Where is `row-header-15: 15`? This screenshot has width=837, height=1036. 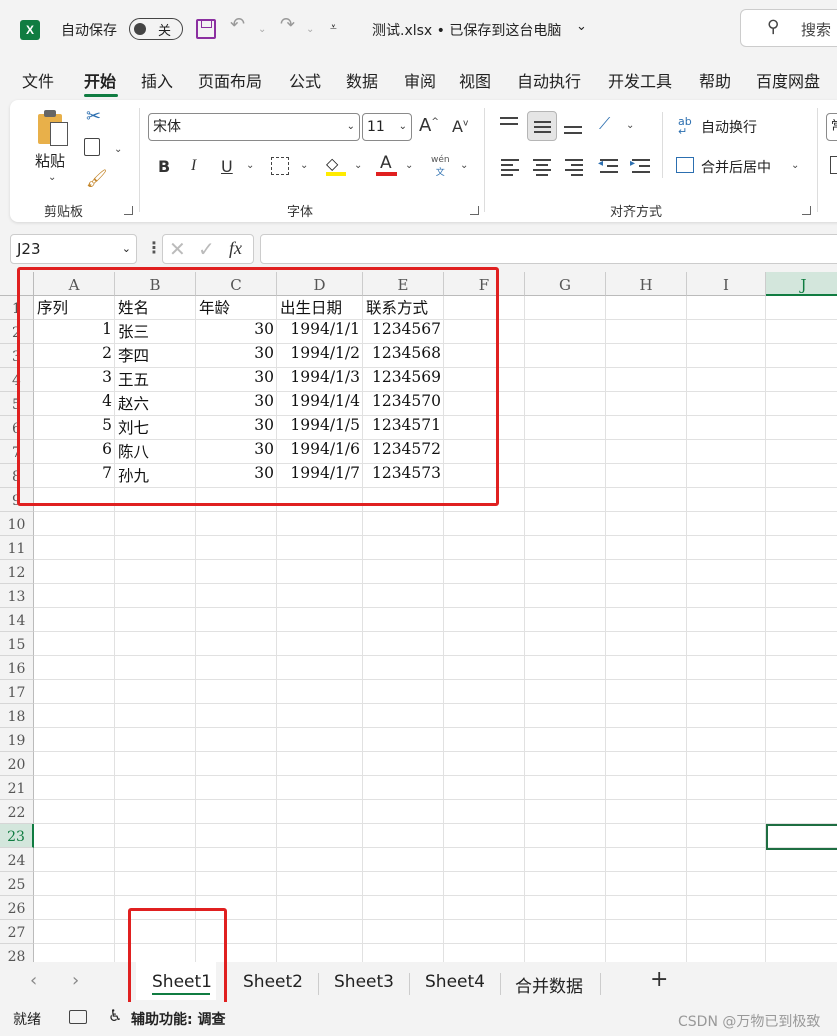
row-header-15: 15 is located at coordinates (17, 644).